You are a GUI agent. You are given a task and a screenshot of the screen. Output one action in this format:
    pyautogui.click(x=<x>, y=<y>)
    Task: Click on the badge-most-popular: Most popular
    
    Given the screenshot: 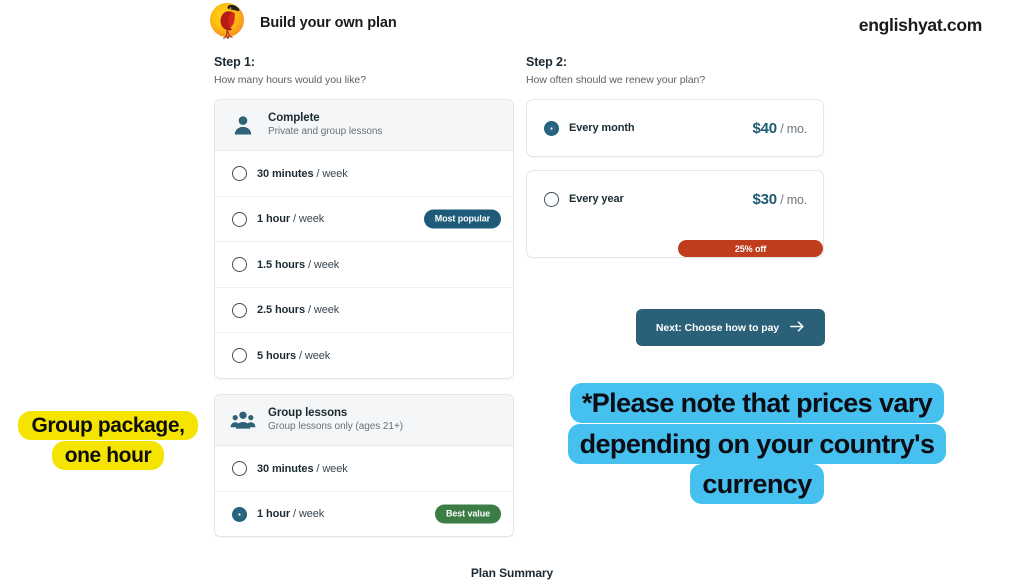 What is the action you would take?
    pyautogui.click(x=462, y=219)
    